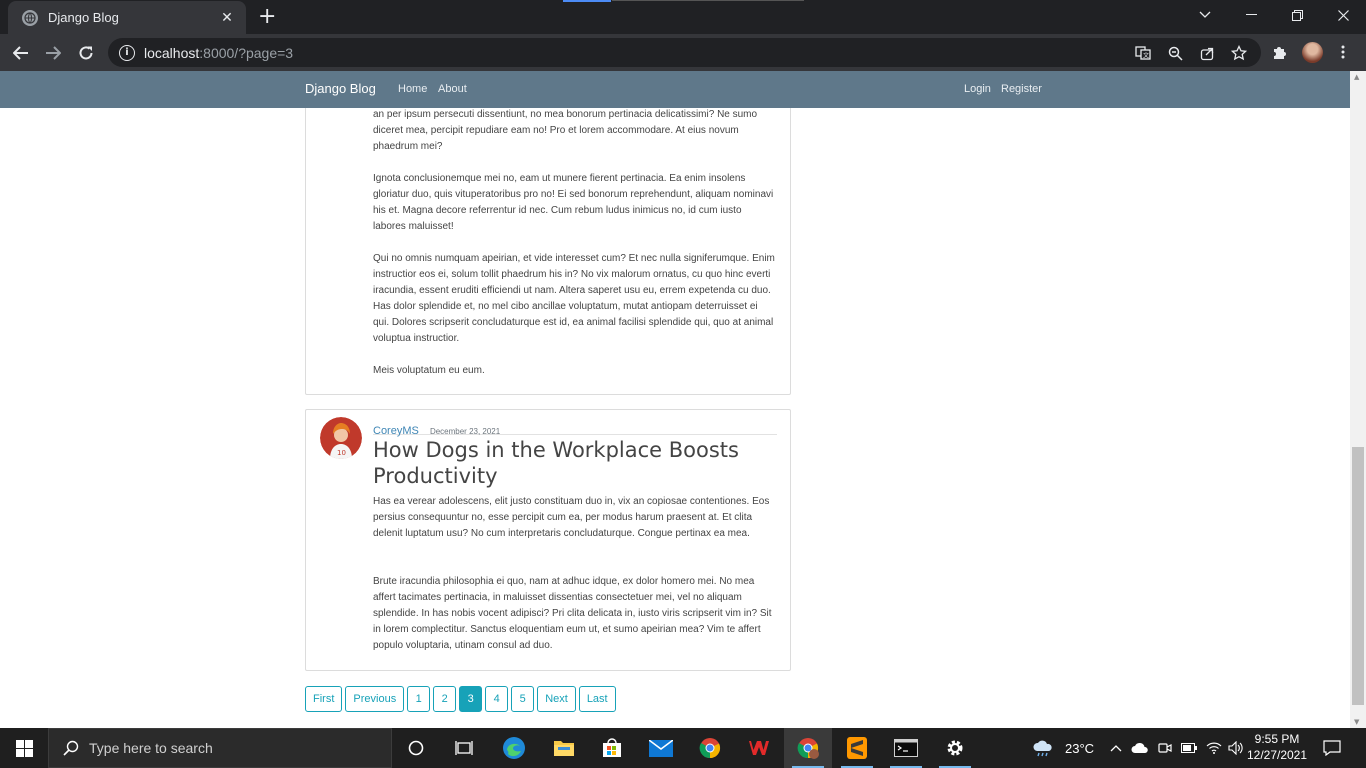 This screenshot has height=768, width=1366. I want to click on close-window-icon, so click(1343, 15).